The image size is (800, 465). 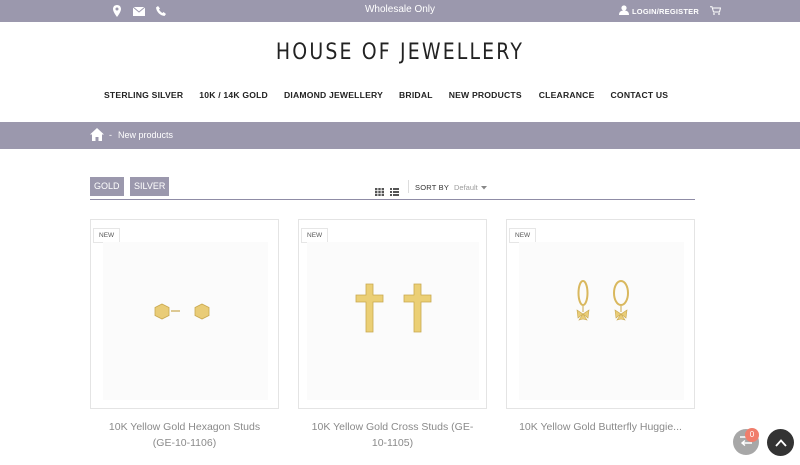 I want to click on back-to-top-button, so click(x=780, y=442).